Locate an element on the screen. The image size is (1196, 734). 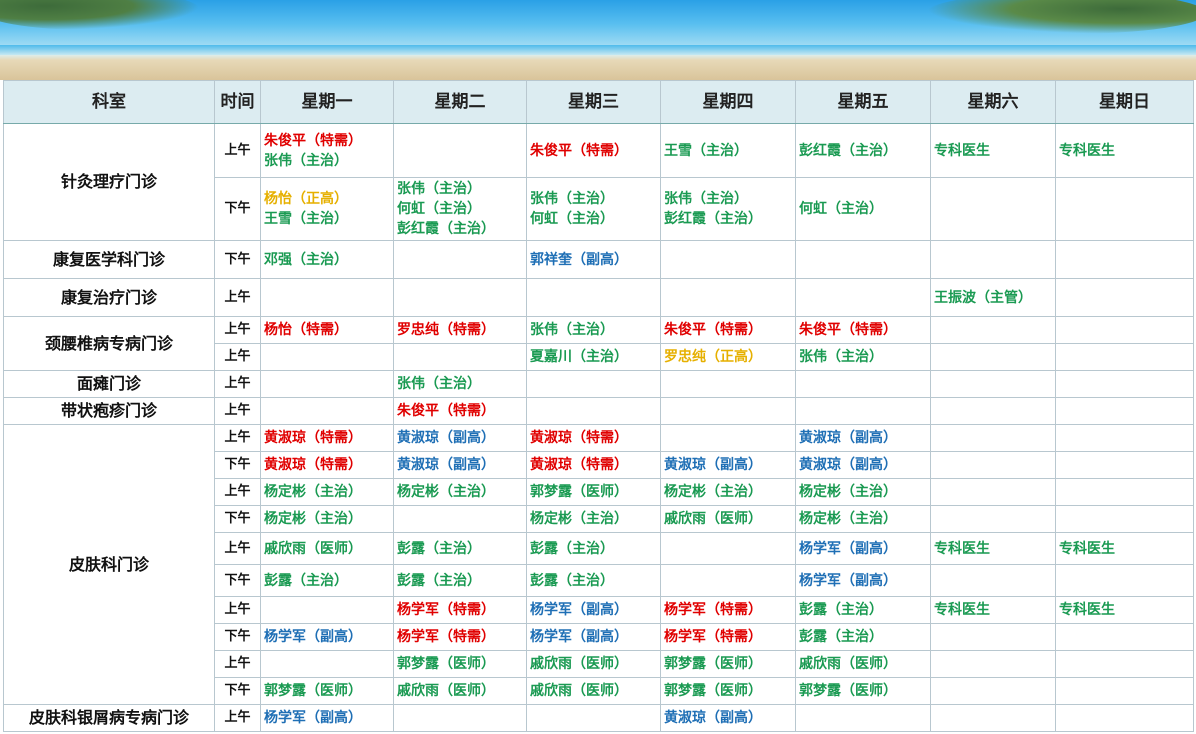
doctor-cell: 杨怡（正高） 王雪（主治） is located at coordinates (327, 209).